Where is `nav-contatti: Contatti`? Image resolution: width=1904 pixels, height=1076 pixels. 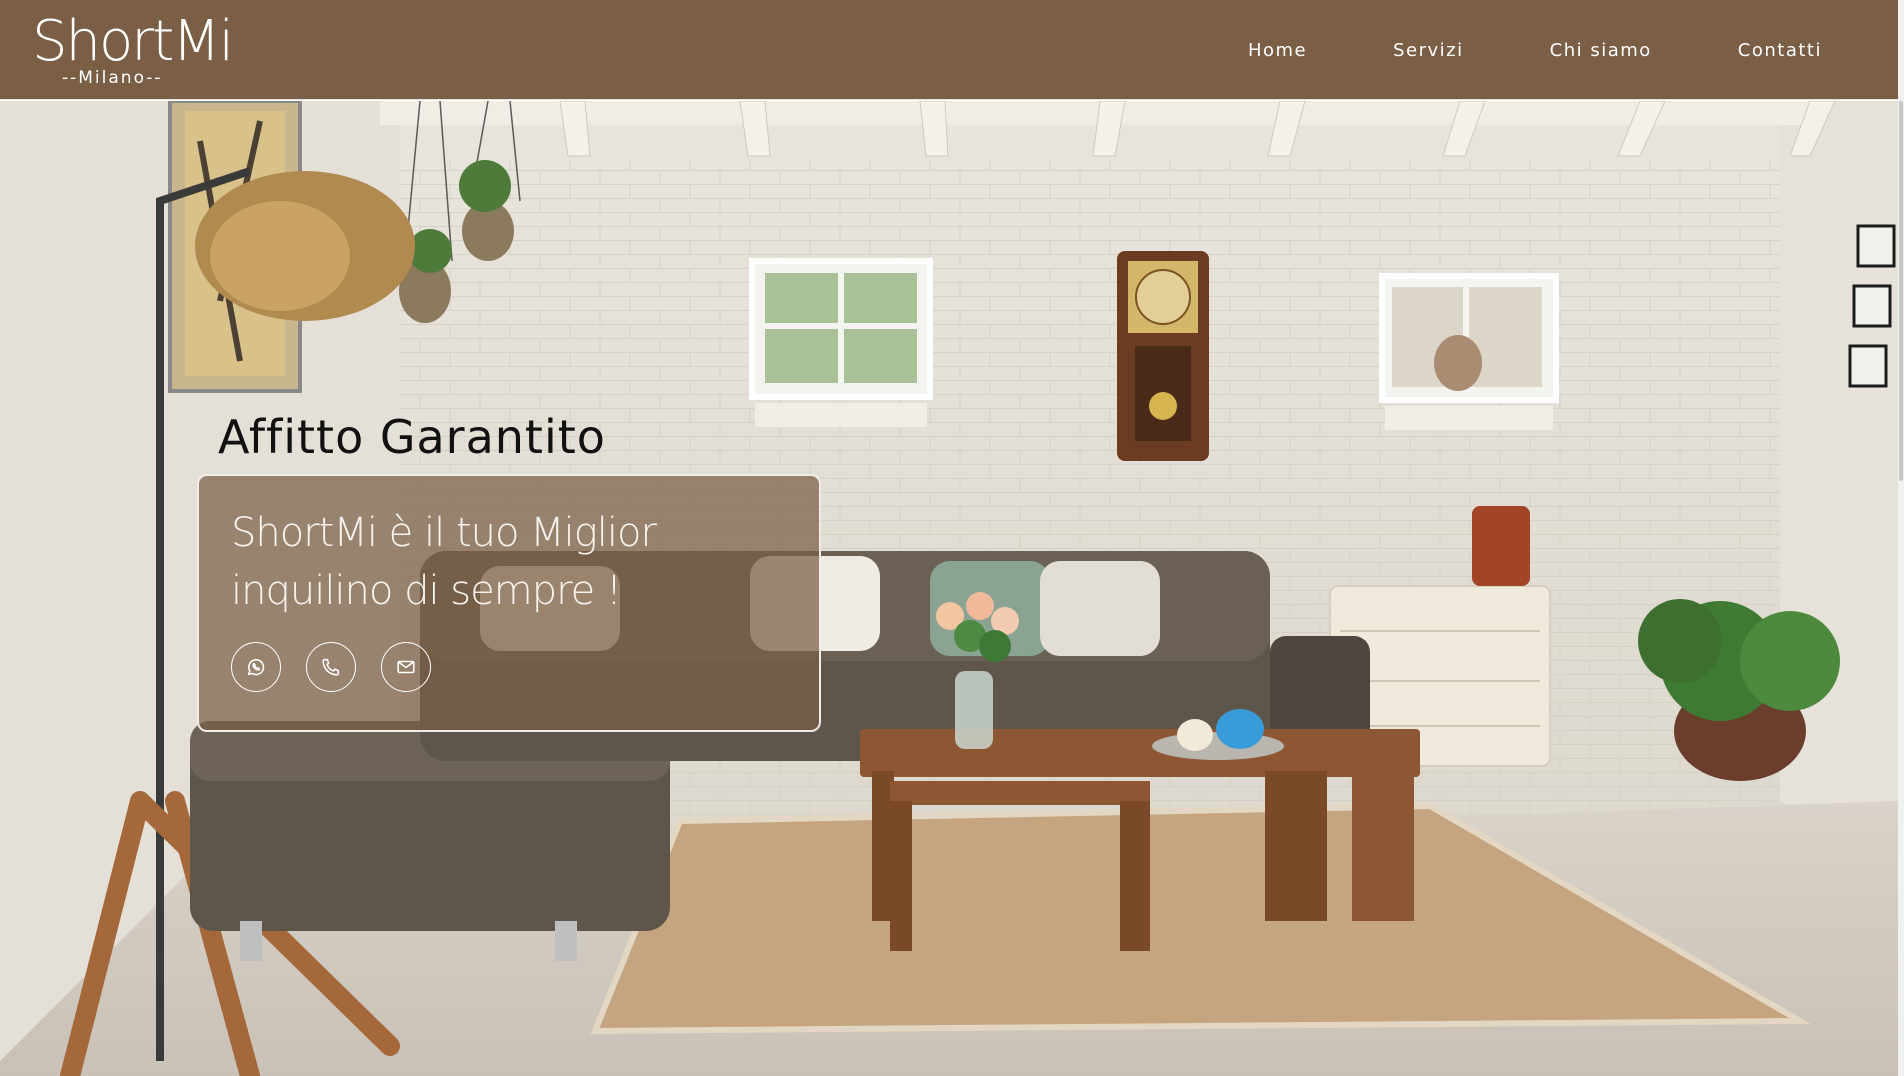 nav-contatti: Contatti is located at coordinates (1780, 50).